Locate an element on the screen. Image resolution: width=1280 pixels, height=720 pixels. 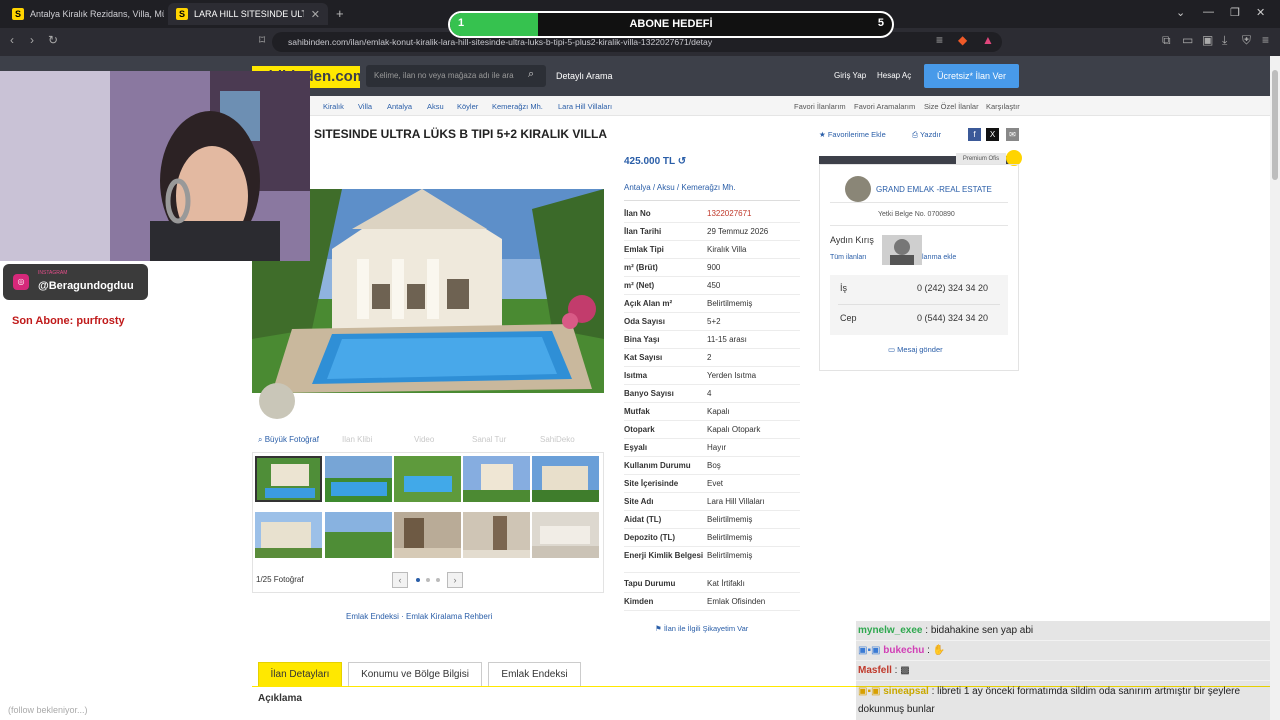
add-favorite-link: ★ Favorilerime Ekle is located at coordinates (852, 134).